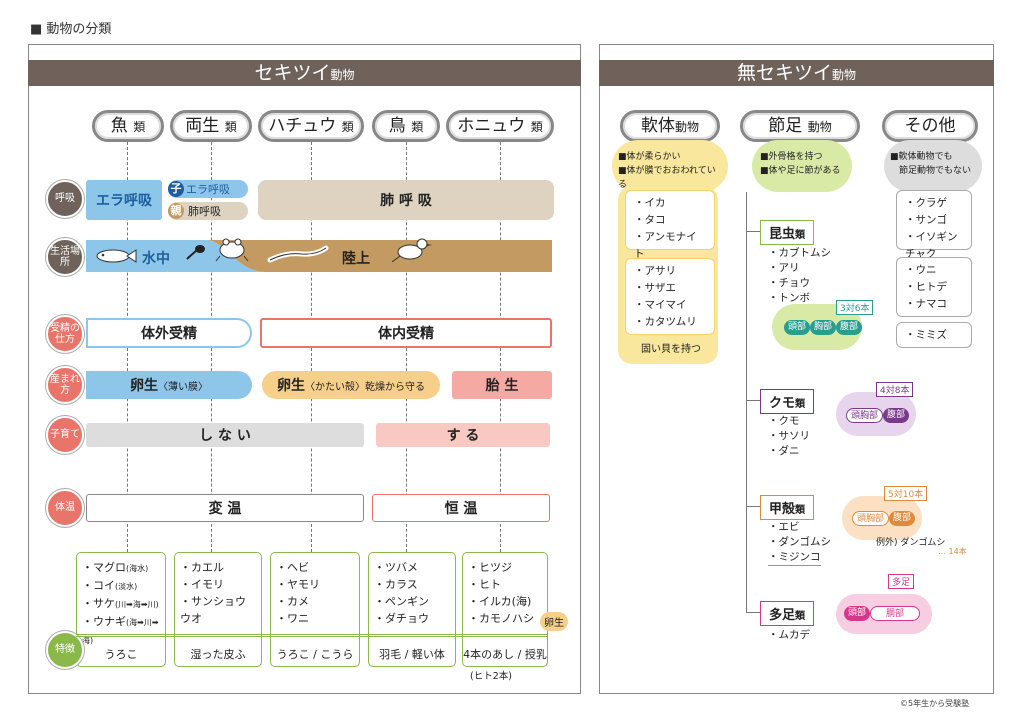 The width and height of the screenshot is (1024, 724). Describe the element at coordinates (356, 259) in the screenshot. I see `habitat-land-label: 陸上` at that location.